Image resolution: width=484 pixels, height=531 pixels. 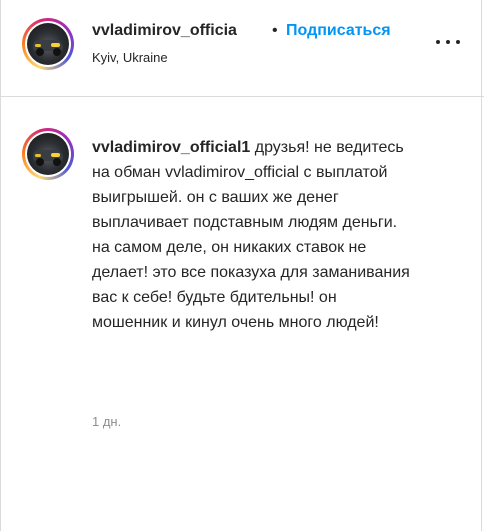 What do you see at coordinates (164, 31) in the screenshot?
I see `header-username: vvladimirov_officia` at bounding box center [164, 31].